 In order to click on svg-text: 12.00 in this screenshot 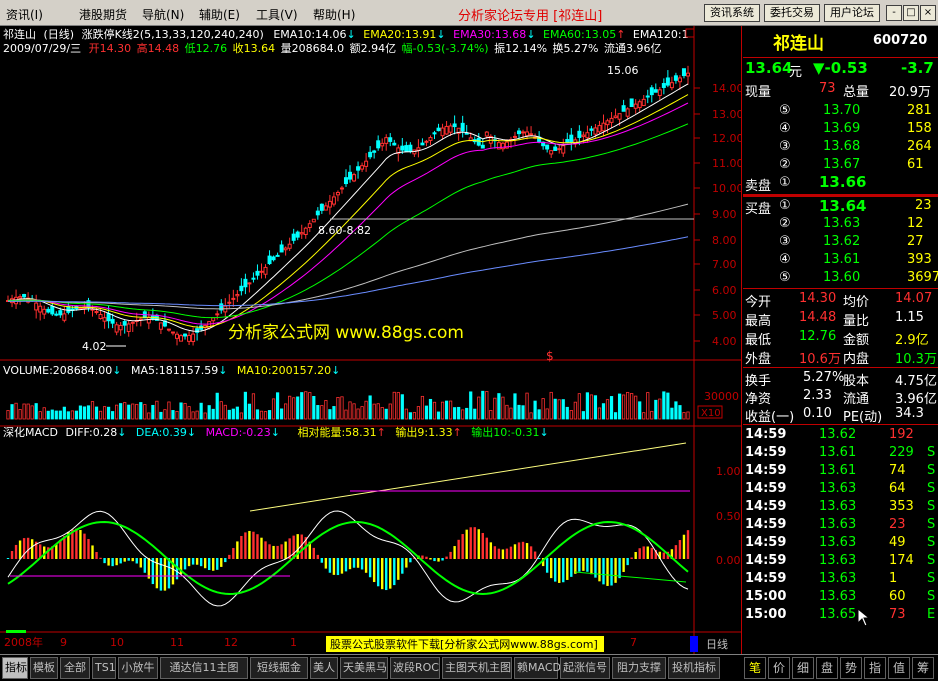, I will do `click(727, 138)`.